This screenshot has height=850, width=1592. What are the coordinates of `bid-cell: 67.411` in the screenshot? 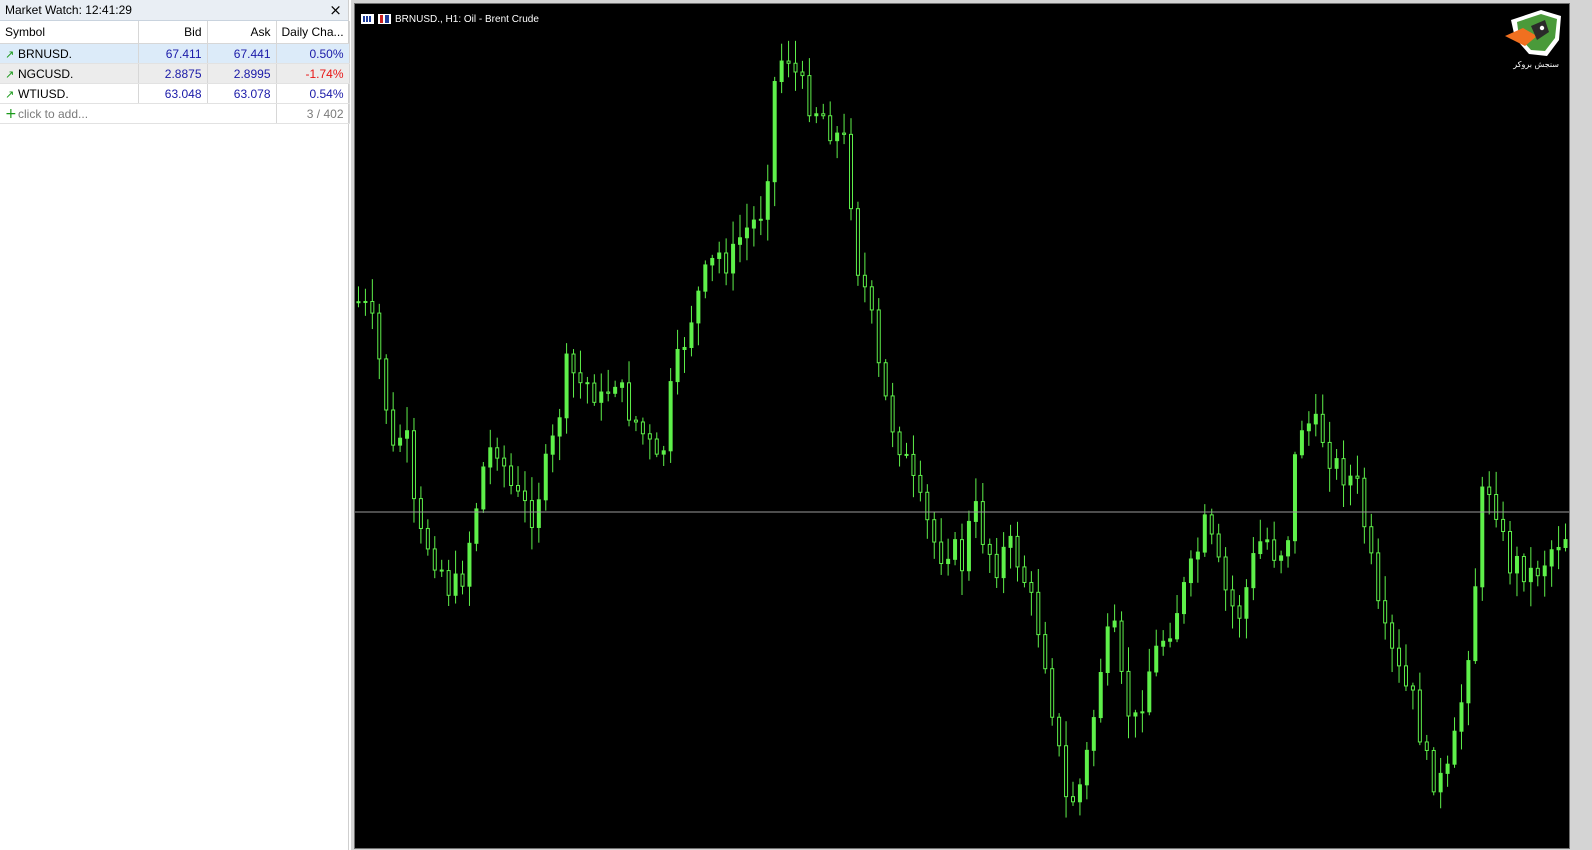 It's located at (173, 53).